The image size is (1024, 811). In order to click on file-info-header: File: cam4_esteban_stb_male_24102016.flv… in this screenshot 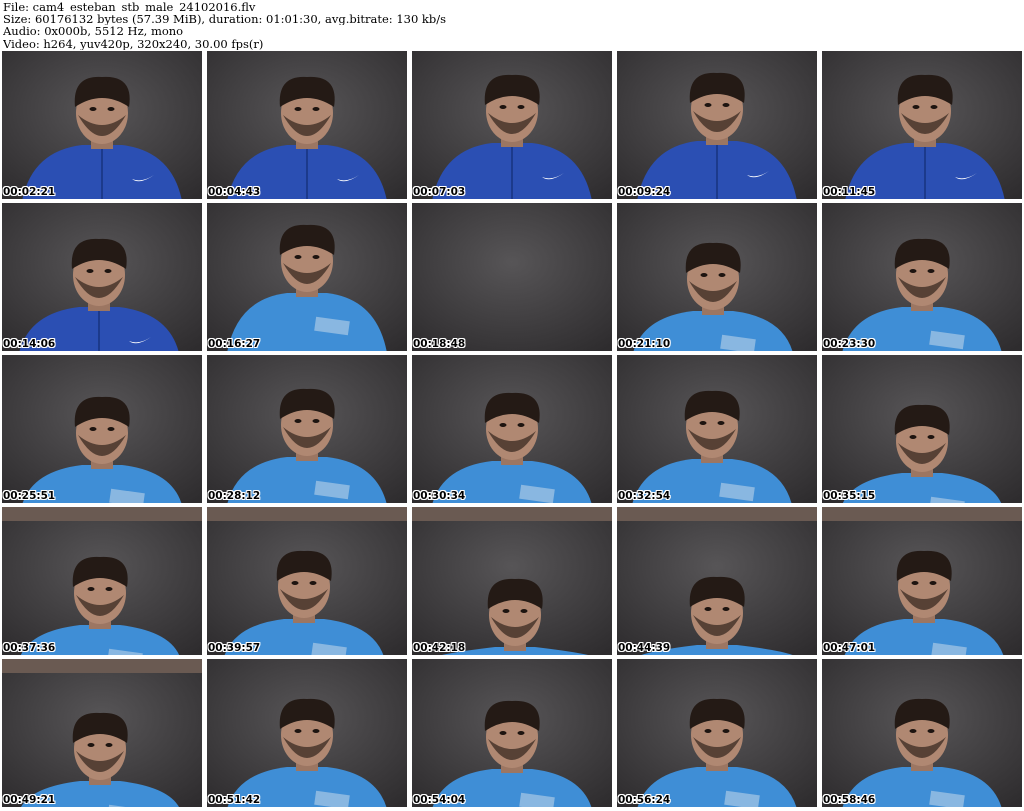, I will do `click(512, 25)`.